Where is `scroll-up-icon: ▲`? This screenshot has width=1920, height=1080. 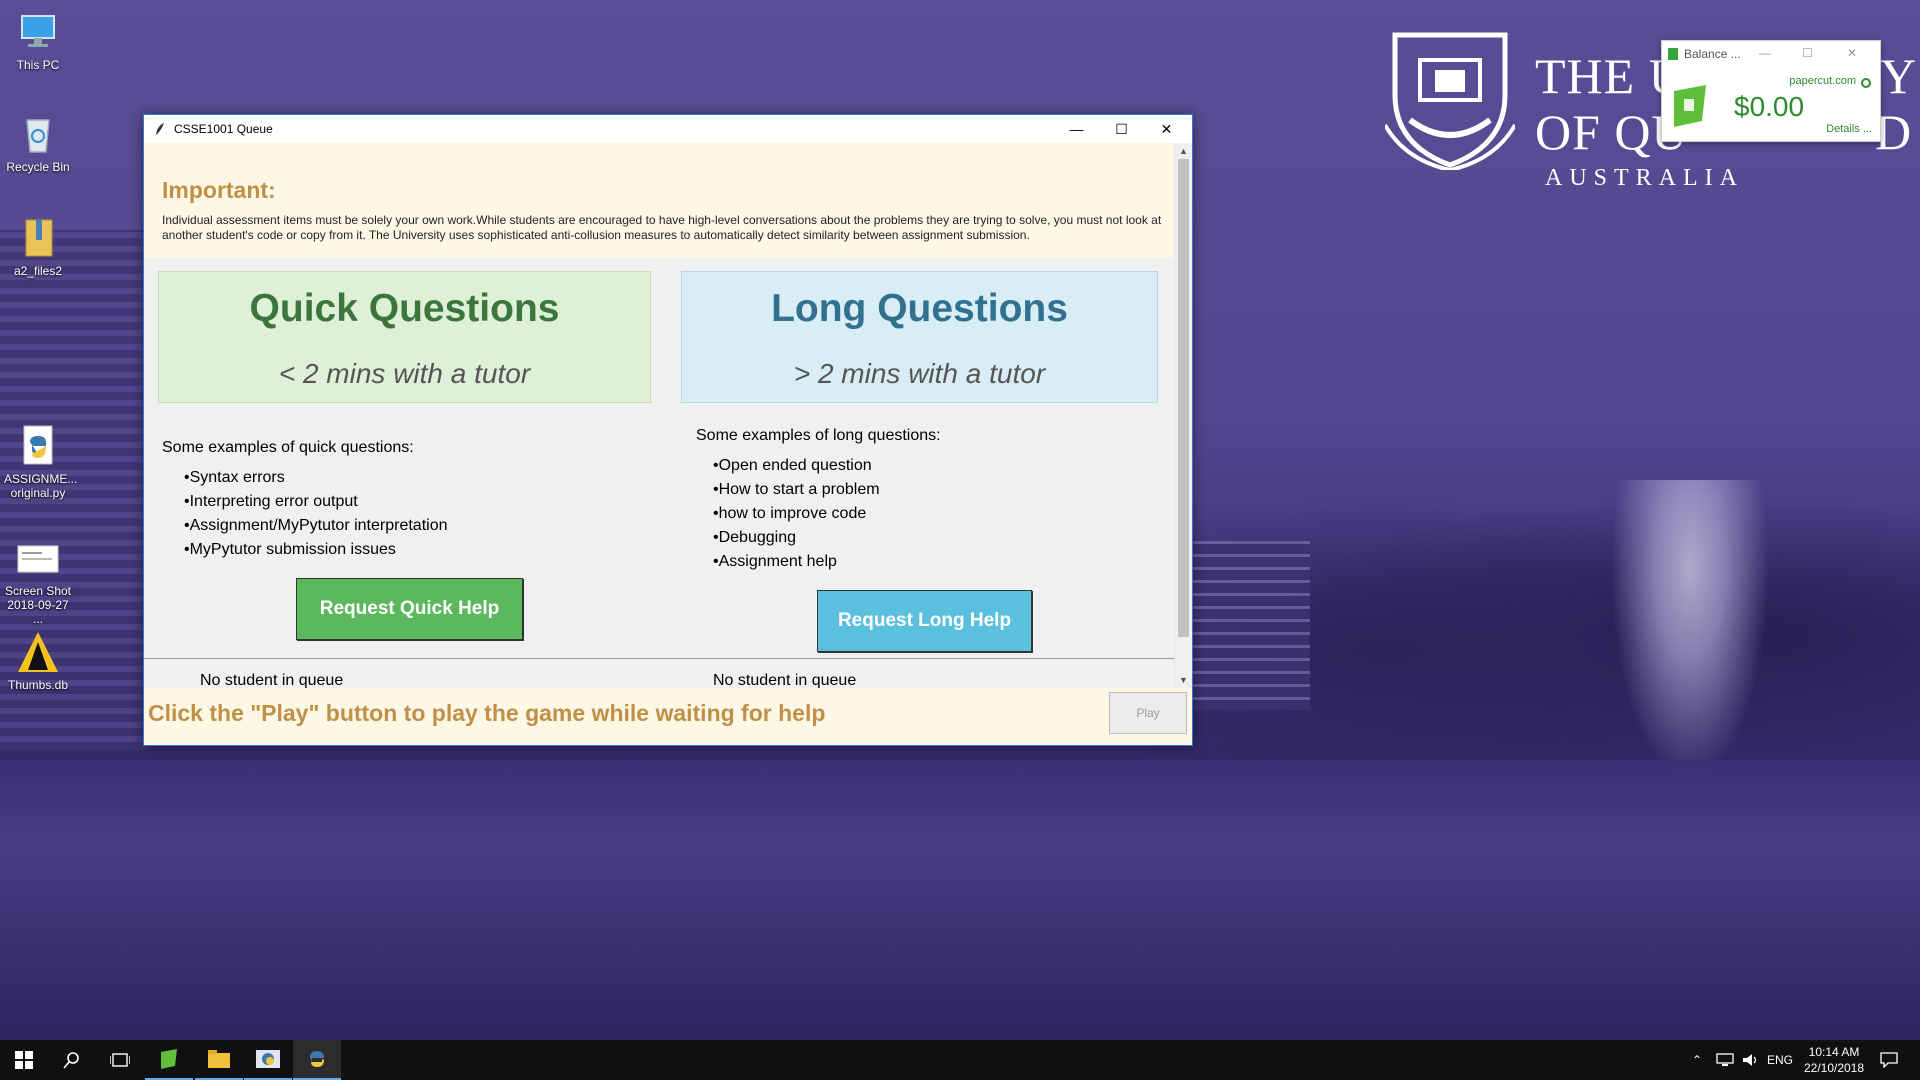
scroll-up-icon: ▲ is located at coordinates (1183, 151).